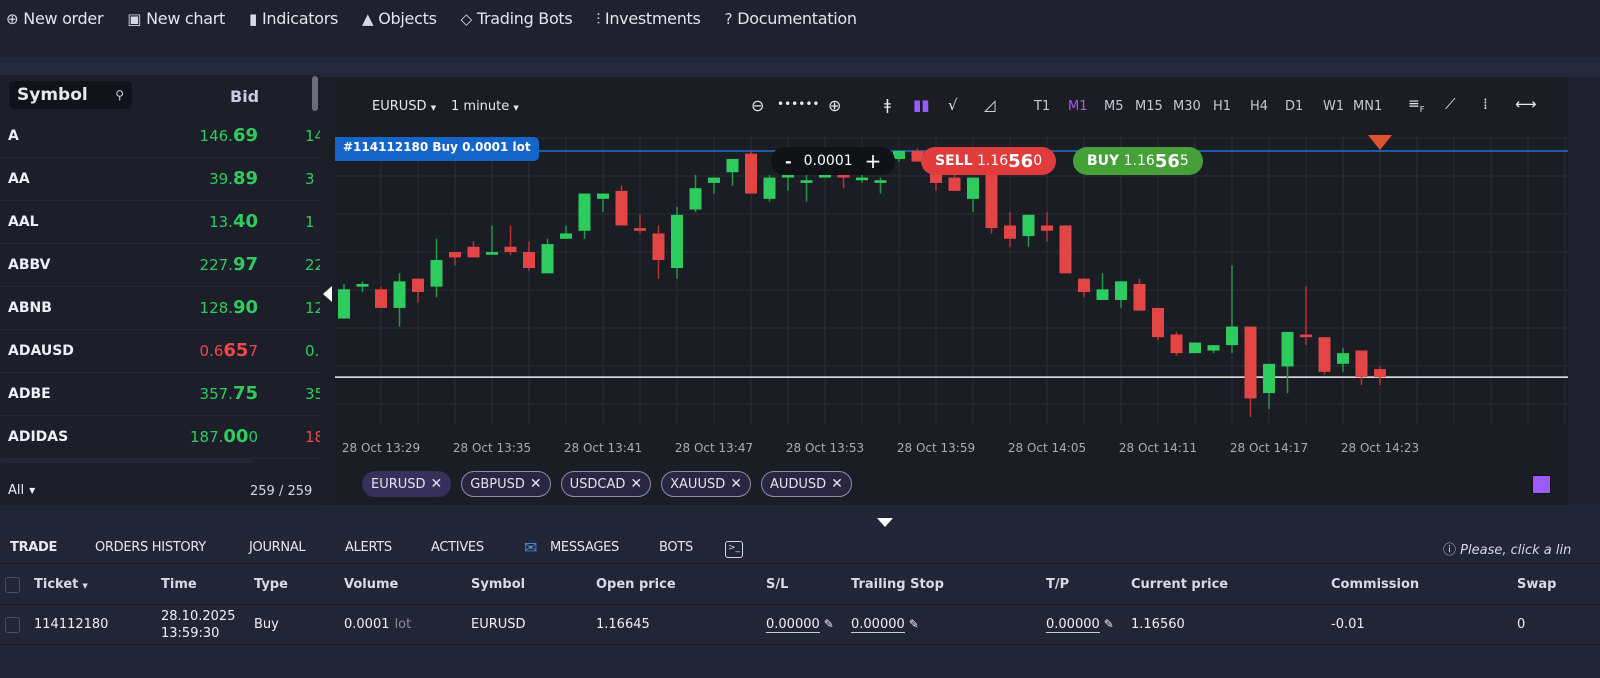 The width and height of the screenshot is (1600, 678). Describe the element at coordinates (160, 179) in the screenshot. I see `watchlist-row: AA 39.89 3` at that location.